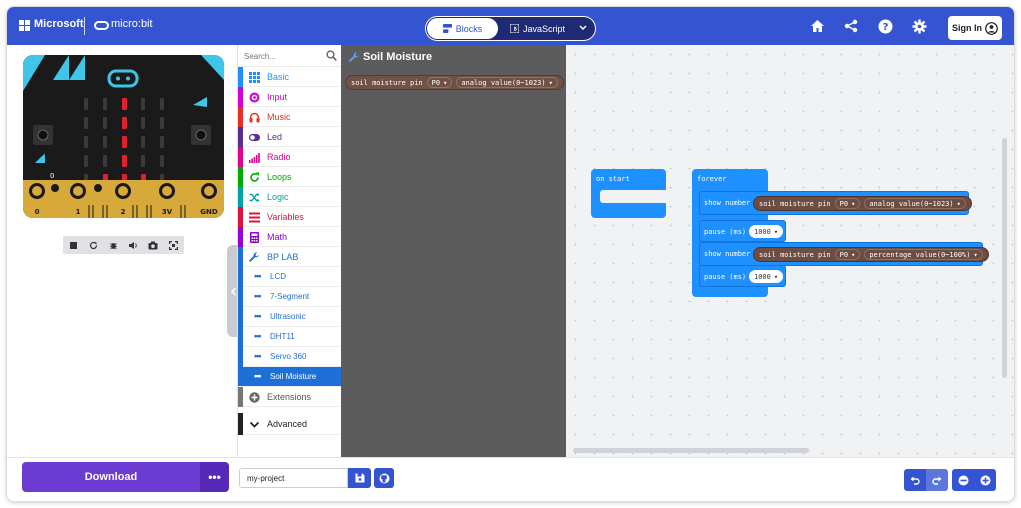 Image resolution: width=1021 pixels, height=508 pixels. What do you see at coordinates (1004, 258) in the screenshot?
I see `vertical-scrollbar` at bounding box center [1004, 258].